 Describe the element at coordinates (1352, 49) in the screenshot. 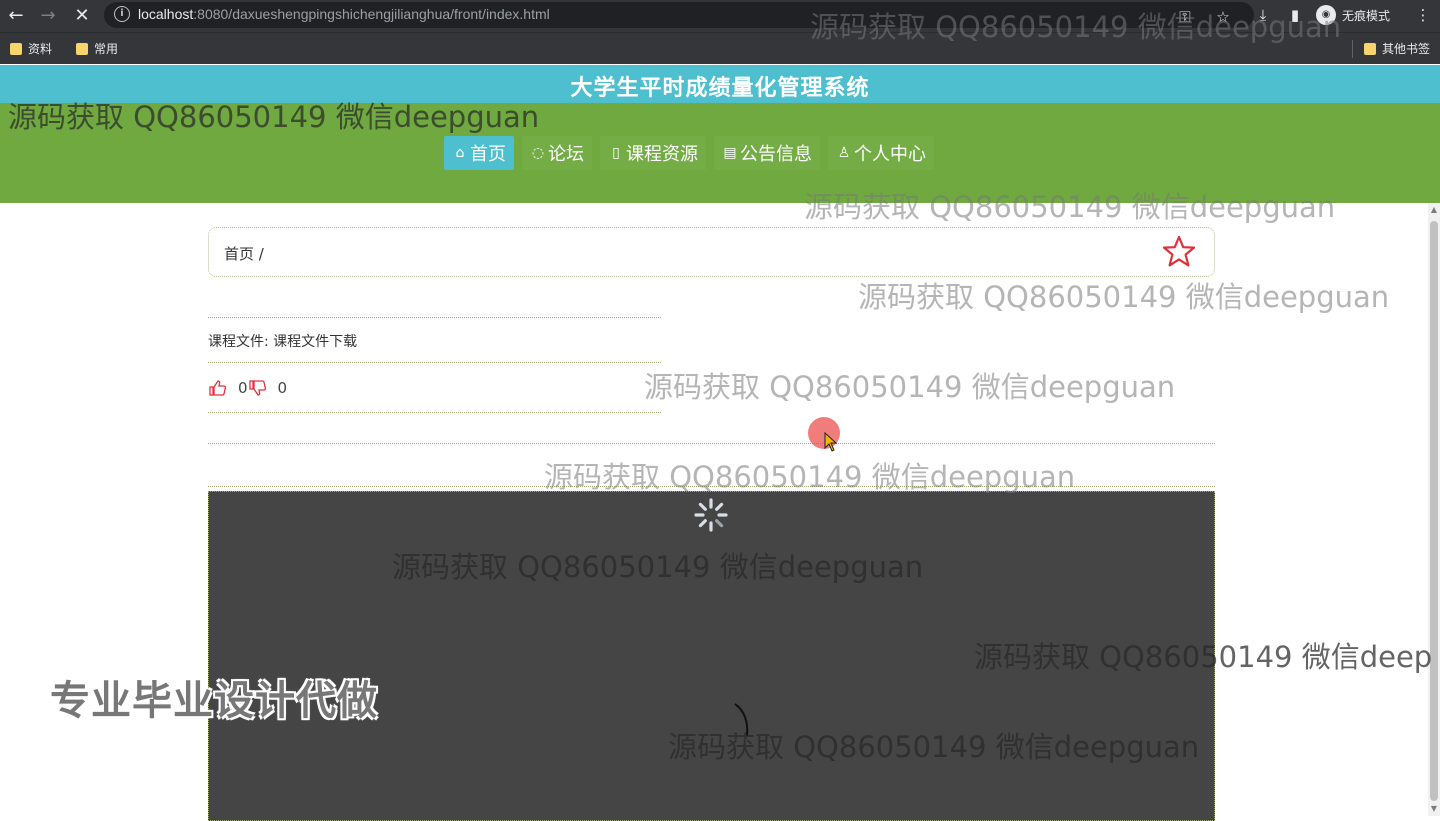

I see `bookmark-separator` at that location.